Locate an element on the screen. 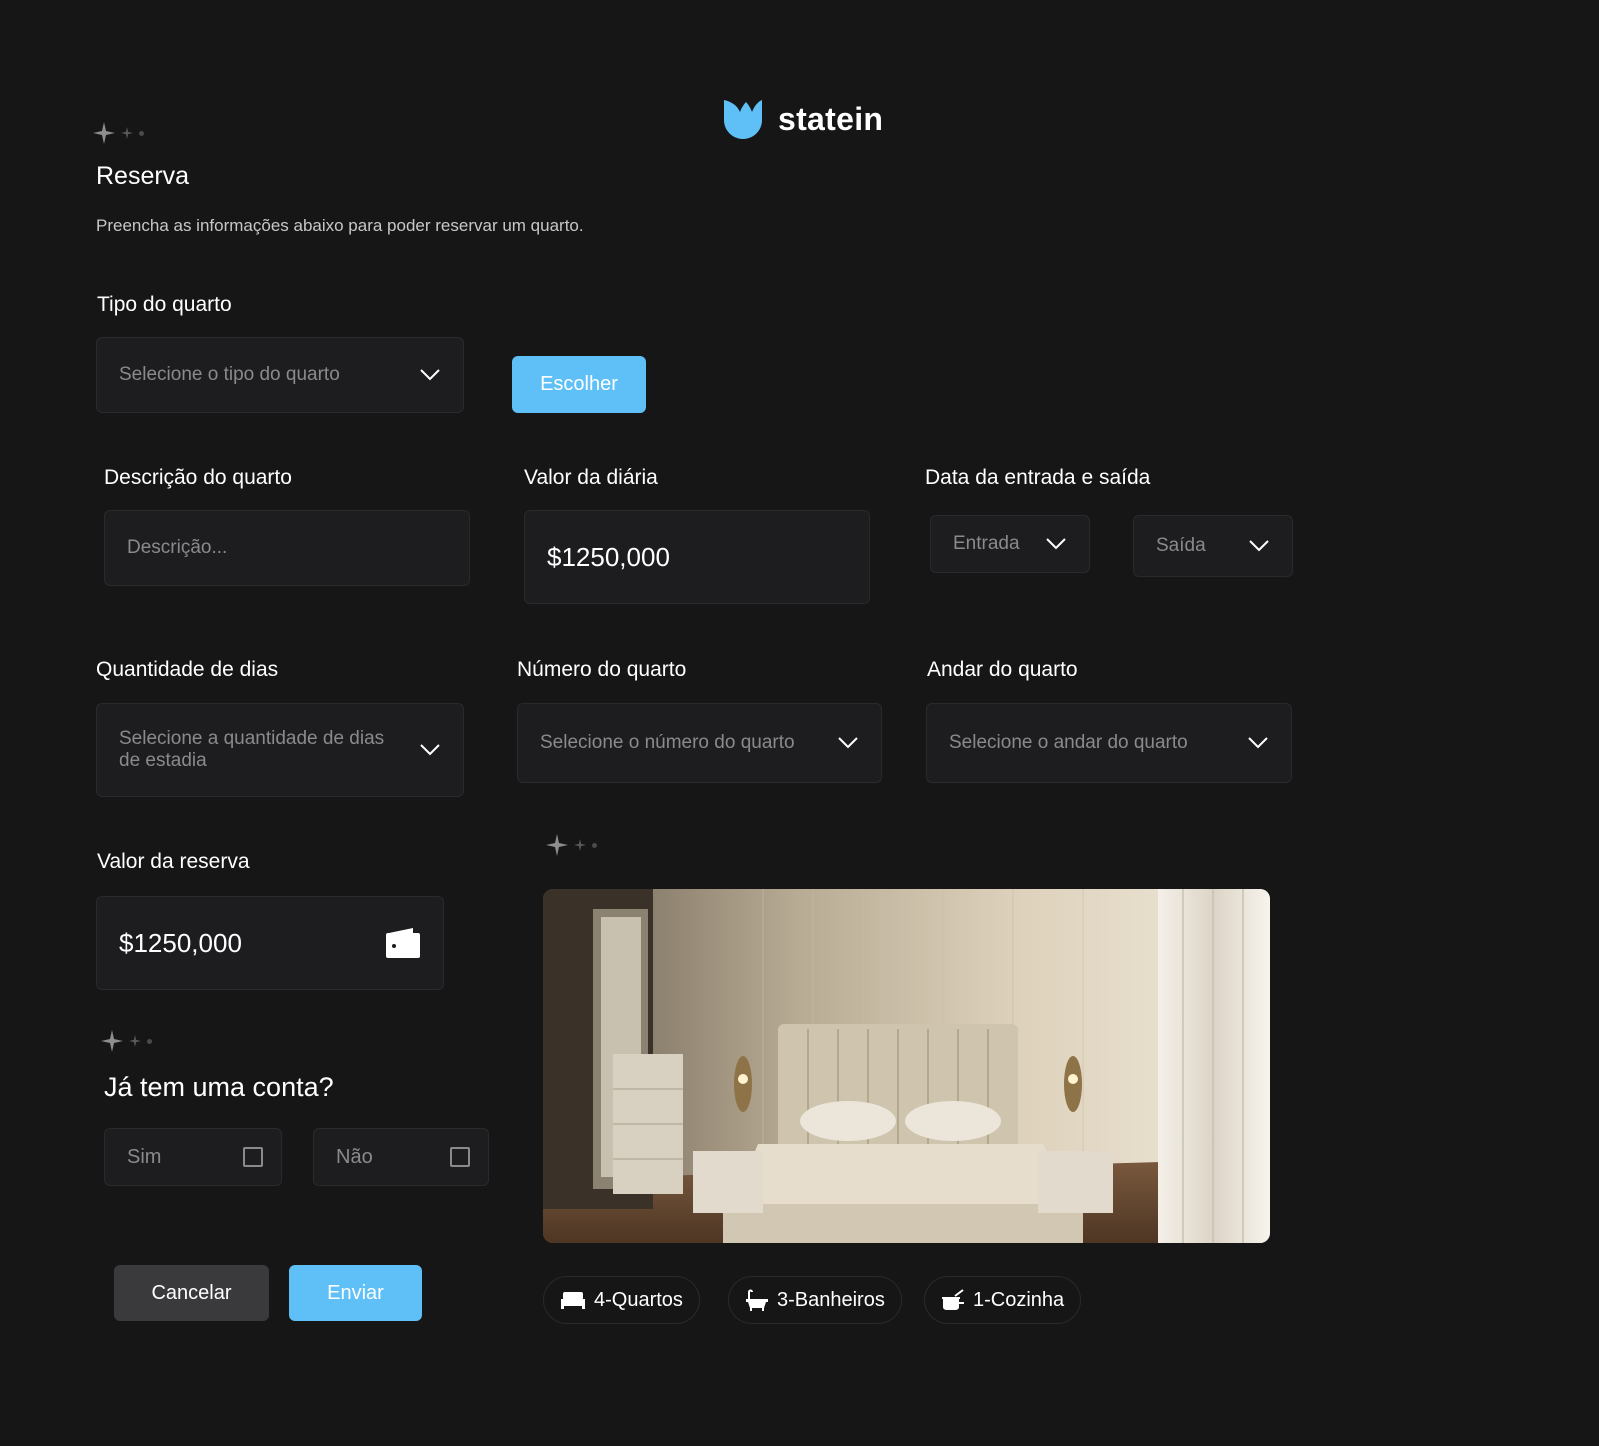  room-type-select: Selecione o tipo do quarto is located at coordinates (280, 375).